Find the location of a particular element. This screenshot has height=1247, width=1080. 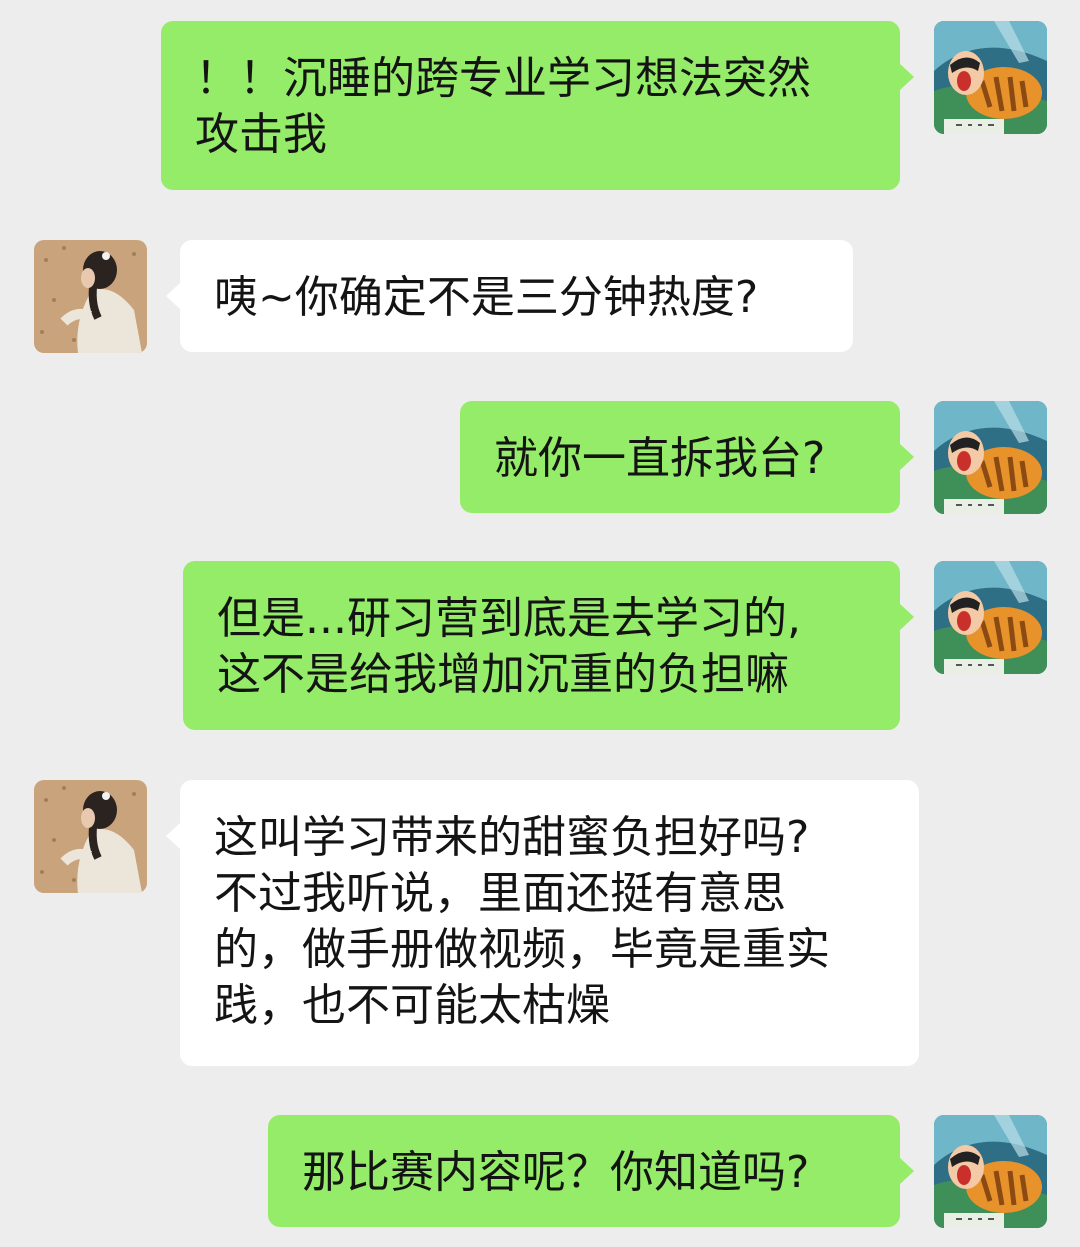

message-bubble-sent: 就你一直拆我台? is located at coordinates (687, 457).